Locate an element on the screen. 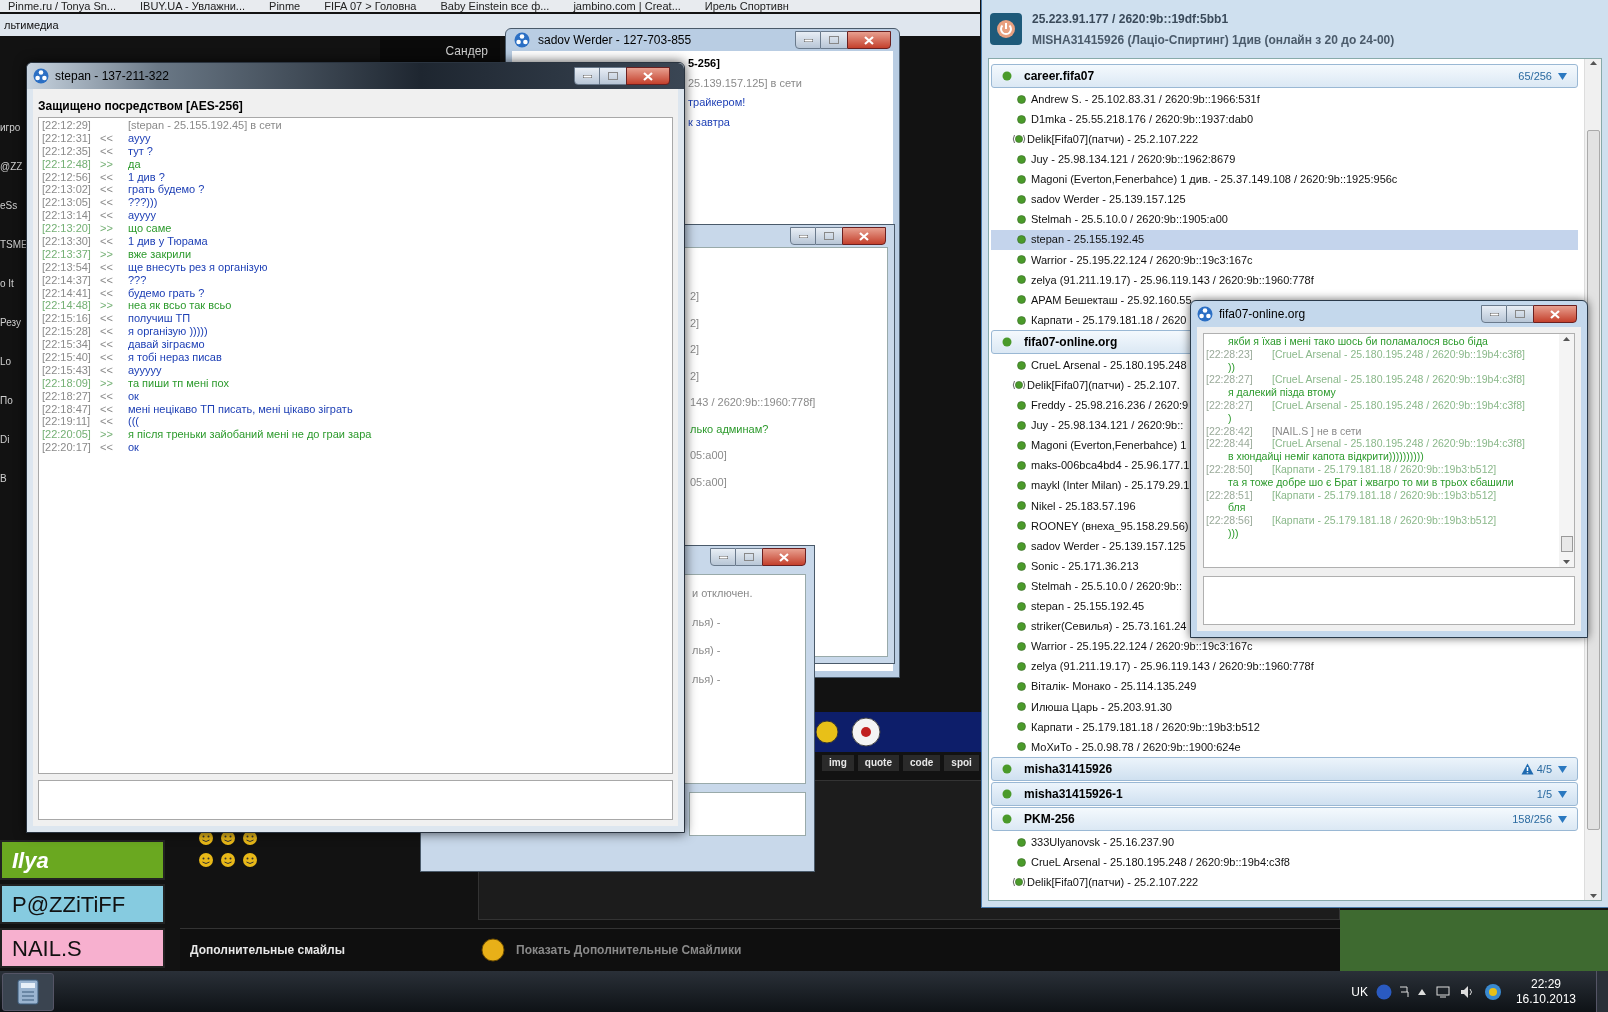 Image resolution: width=1608 pixels, height=1012 pixels. timestamp: [22:13:54] is located at coordinates (67, 267).